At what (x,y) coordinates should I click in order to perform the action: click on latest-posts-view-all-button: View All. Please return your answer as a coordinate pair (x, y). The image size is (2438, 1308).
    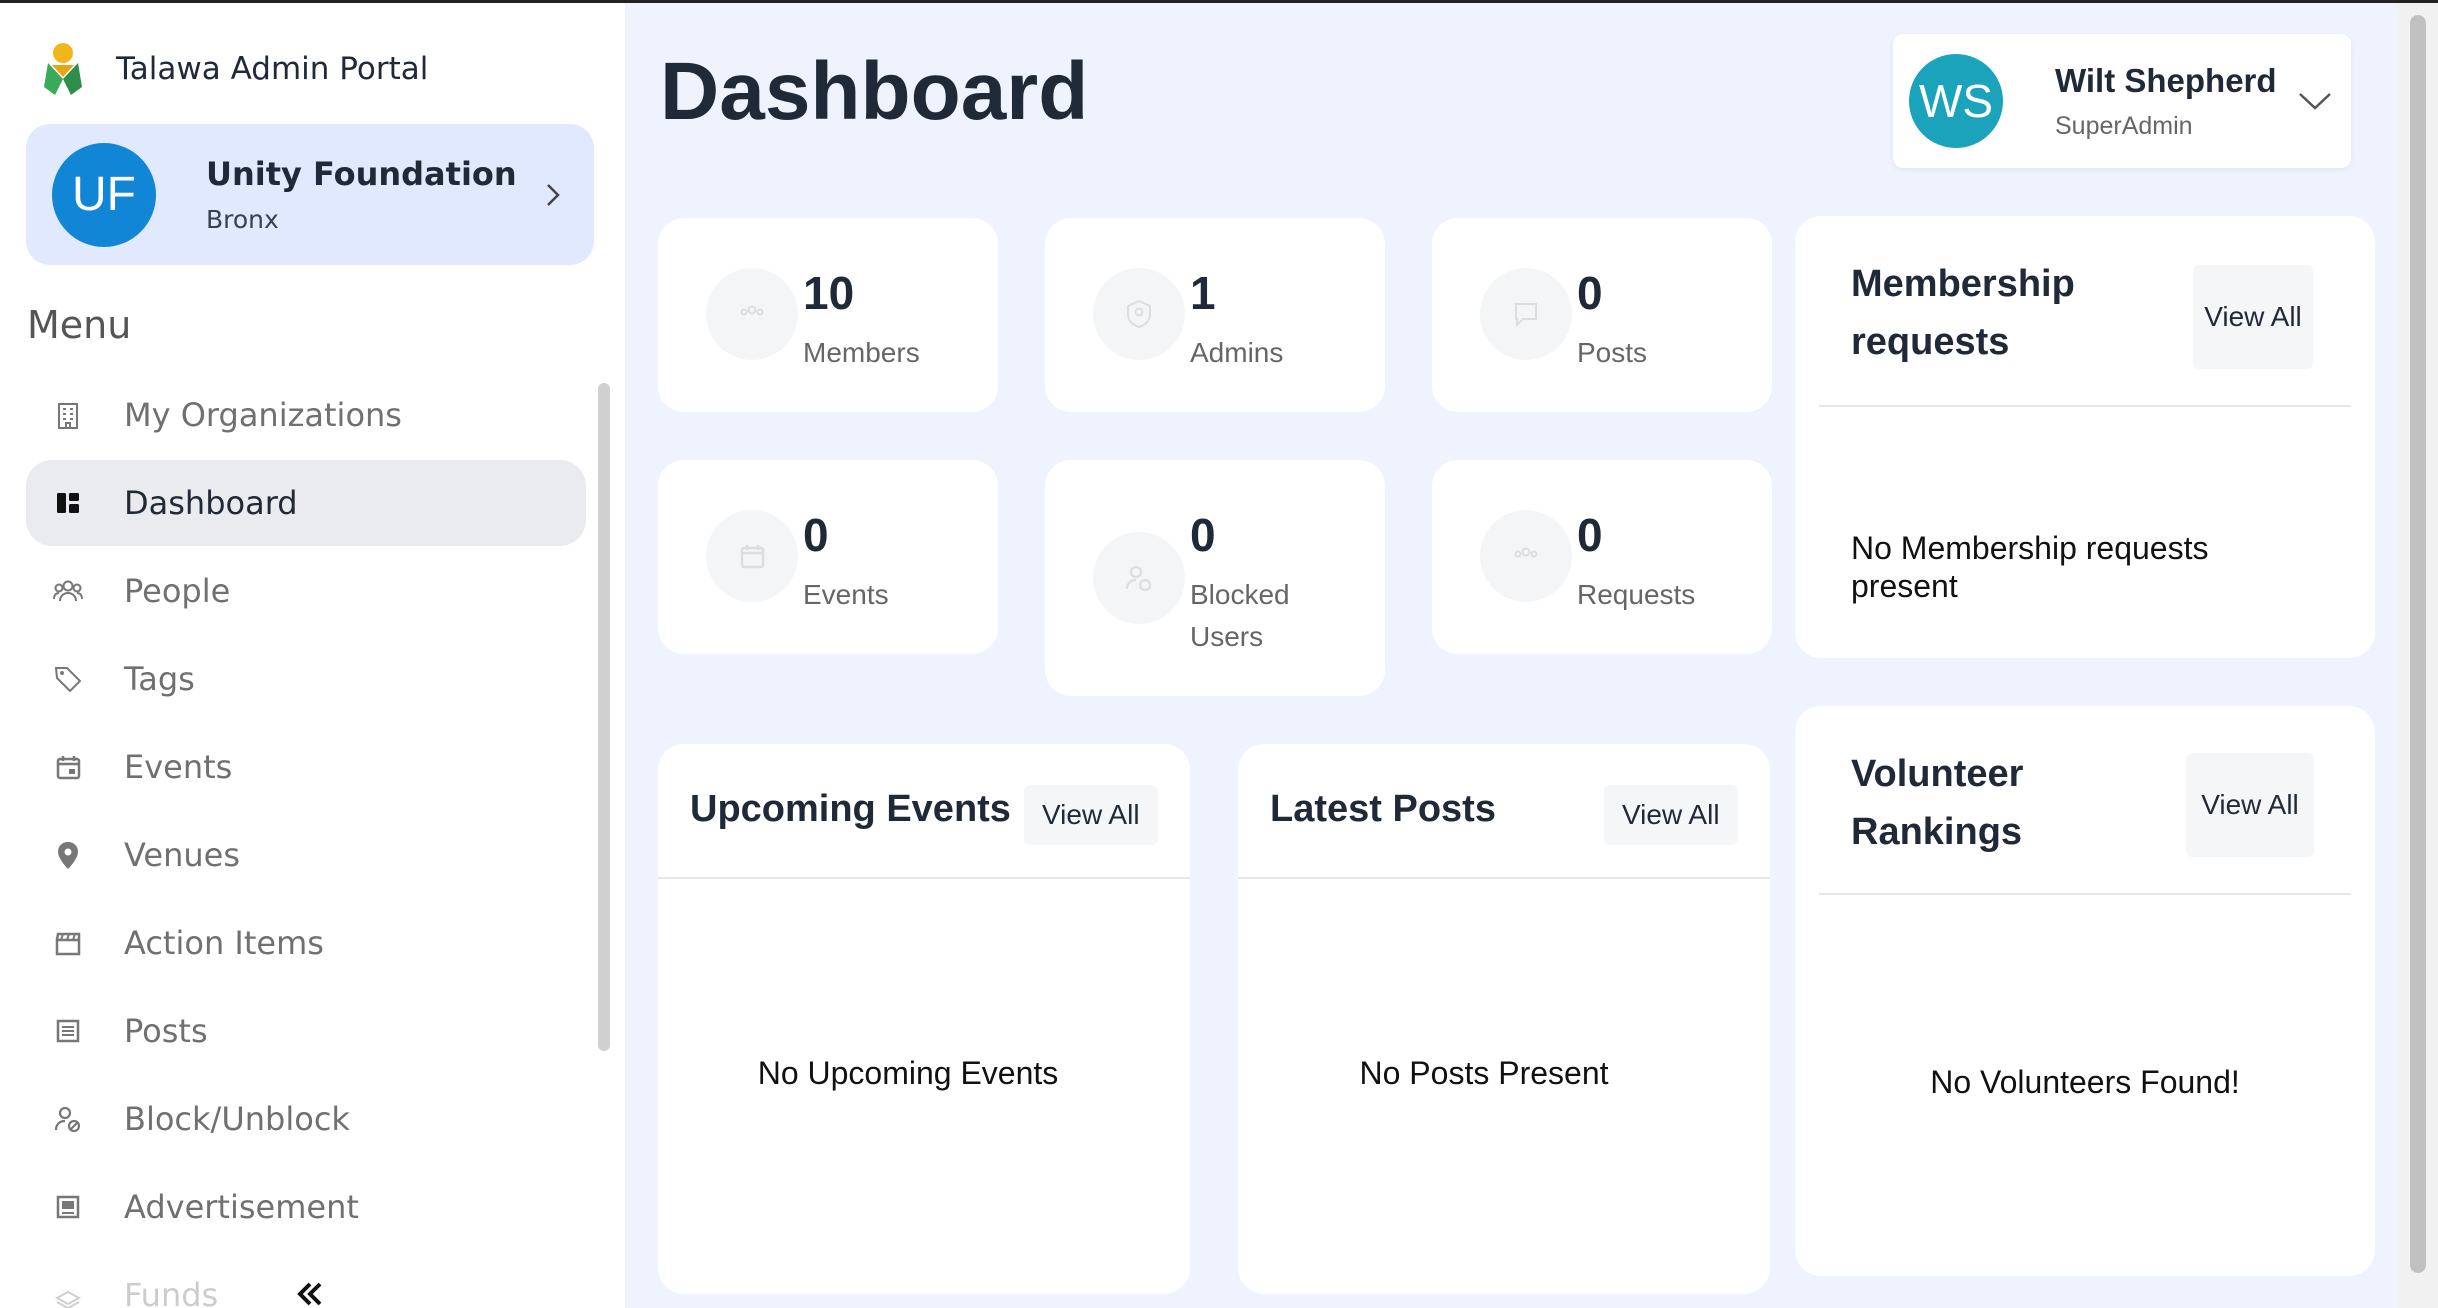
    Looking at the image, I should click on (1671, 815).